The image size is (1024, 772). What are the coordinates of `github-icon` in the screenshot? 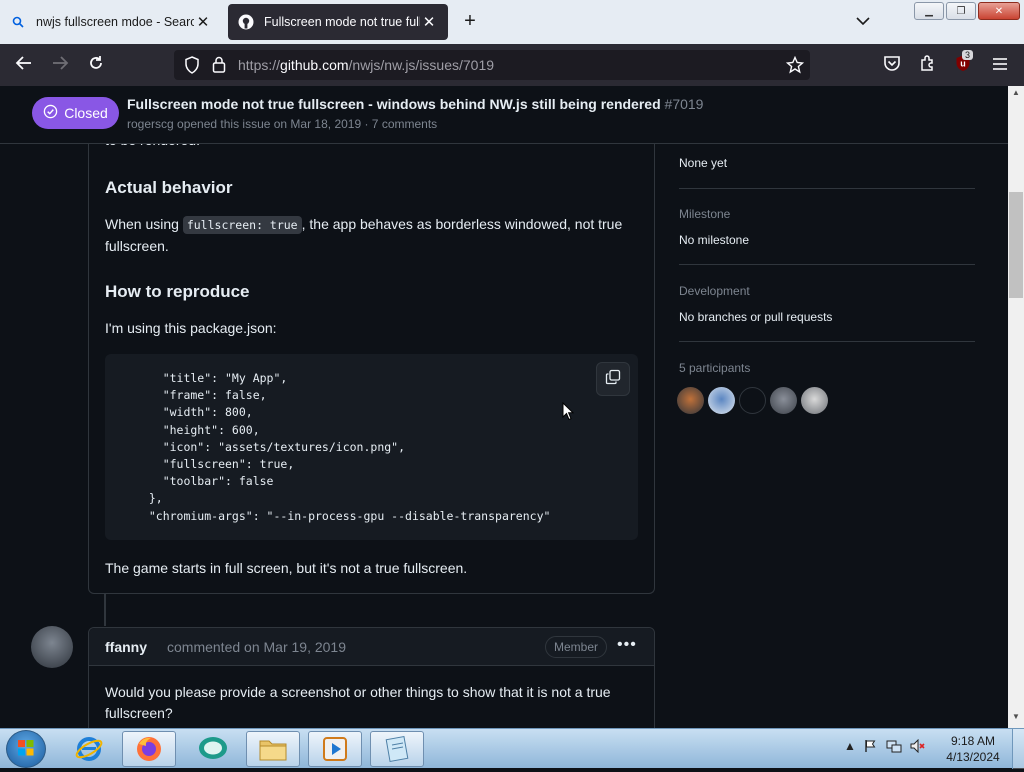 It's located at (246, 22).